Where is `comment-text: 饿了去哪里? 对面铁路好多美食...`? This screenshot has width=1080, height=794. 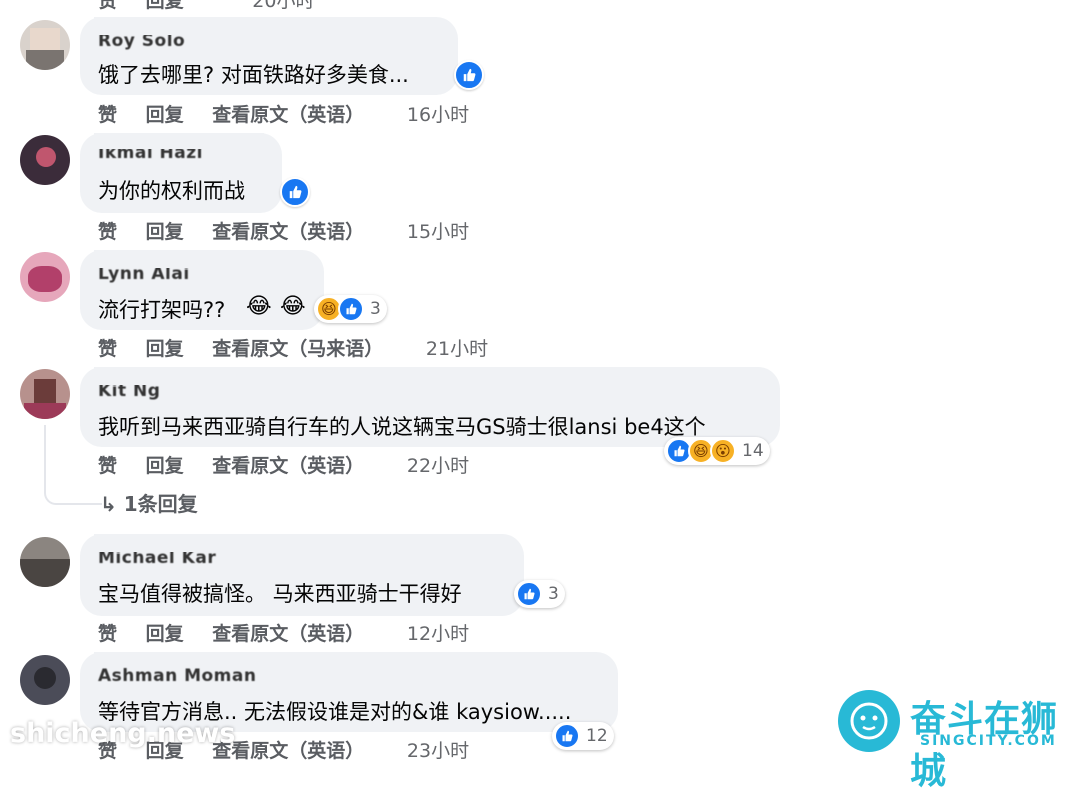 comment-text: 饿了去哪里? 对面铁路好多美食... is located at coordinates (253, 75).